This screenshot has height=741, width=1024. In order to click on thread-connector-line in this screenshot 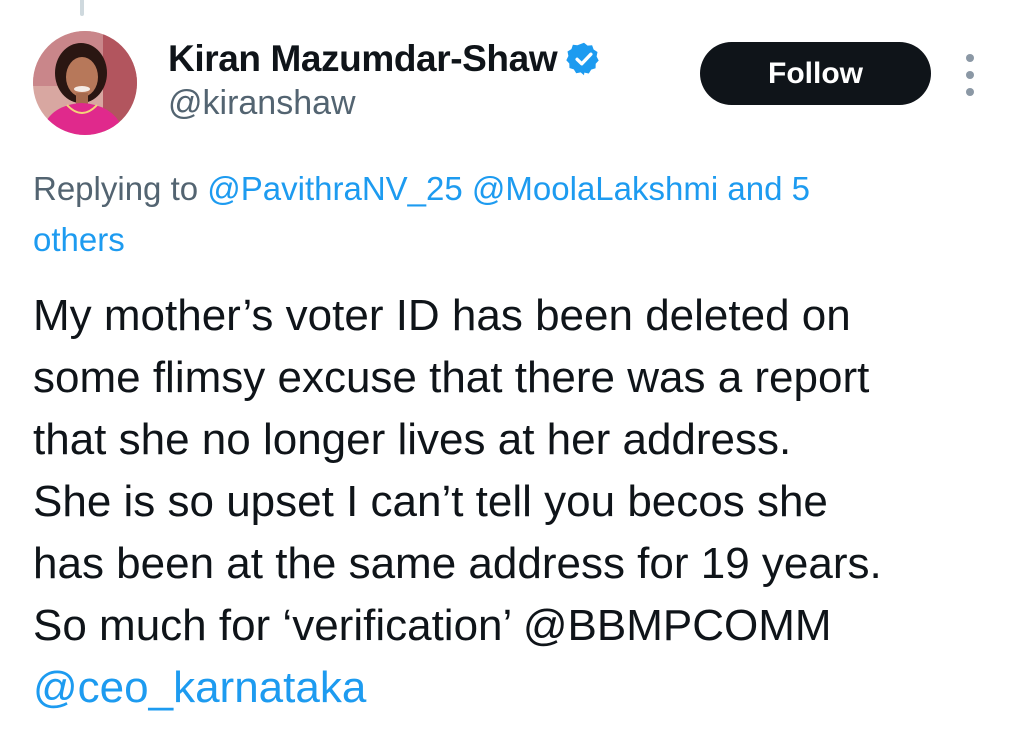, I will do `click(82, 8)`.